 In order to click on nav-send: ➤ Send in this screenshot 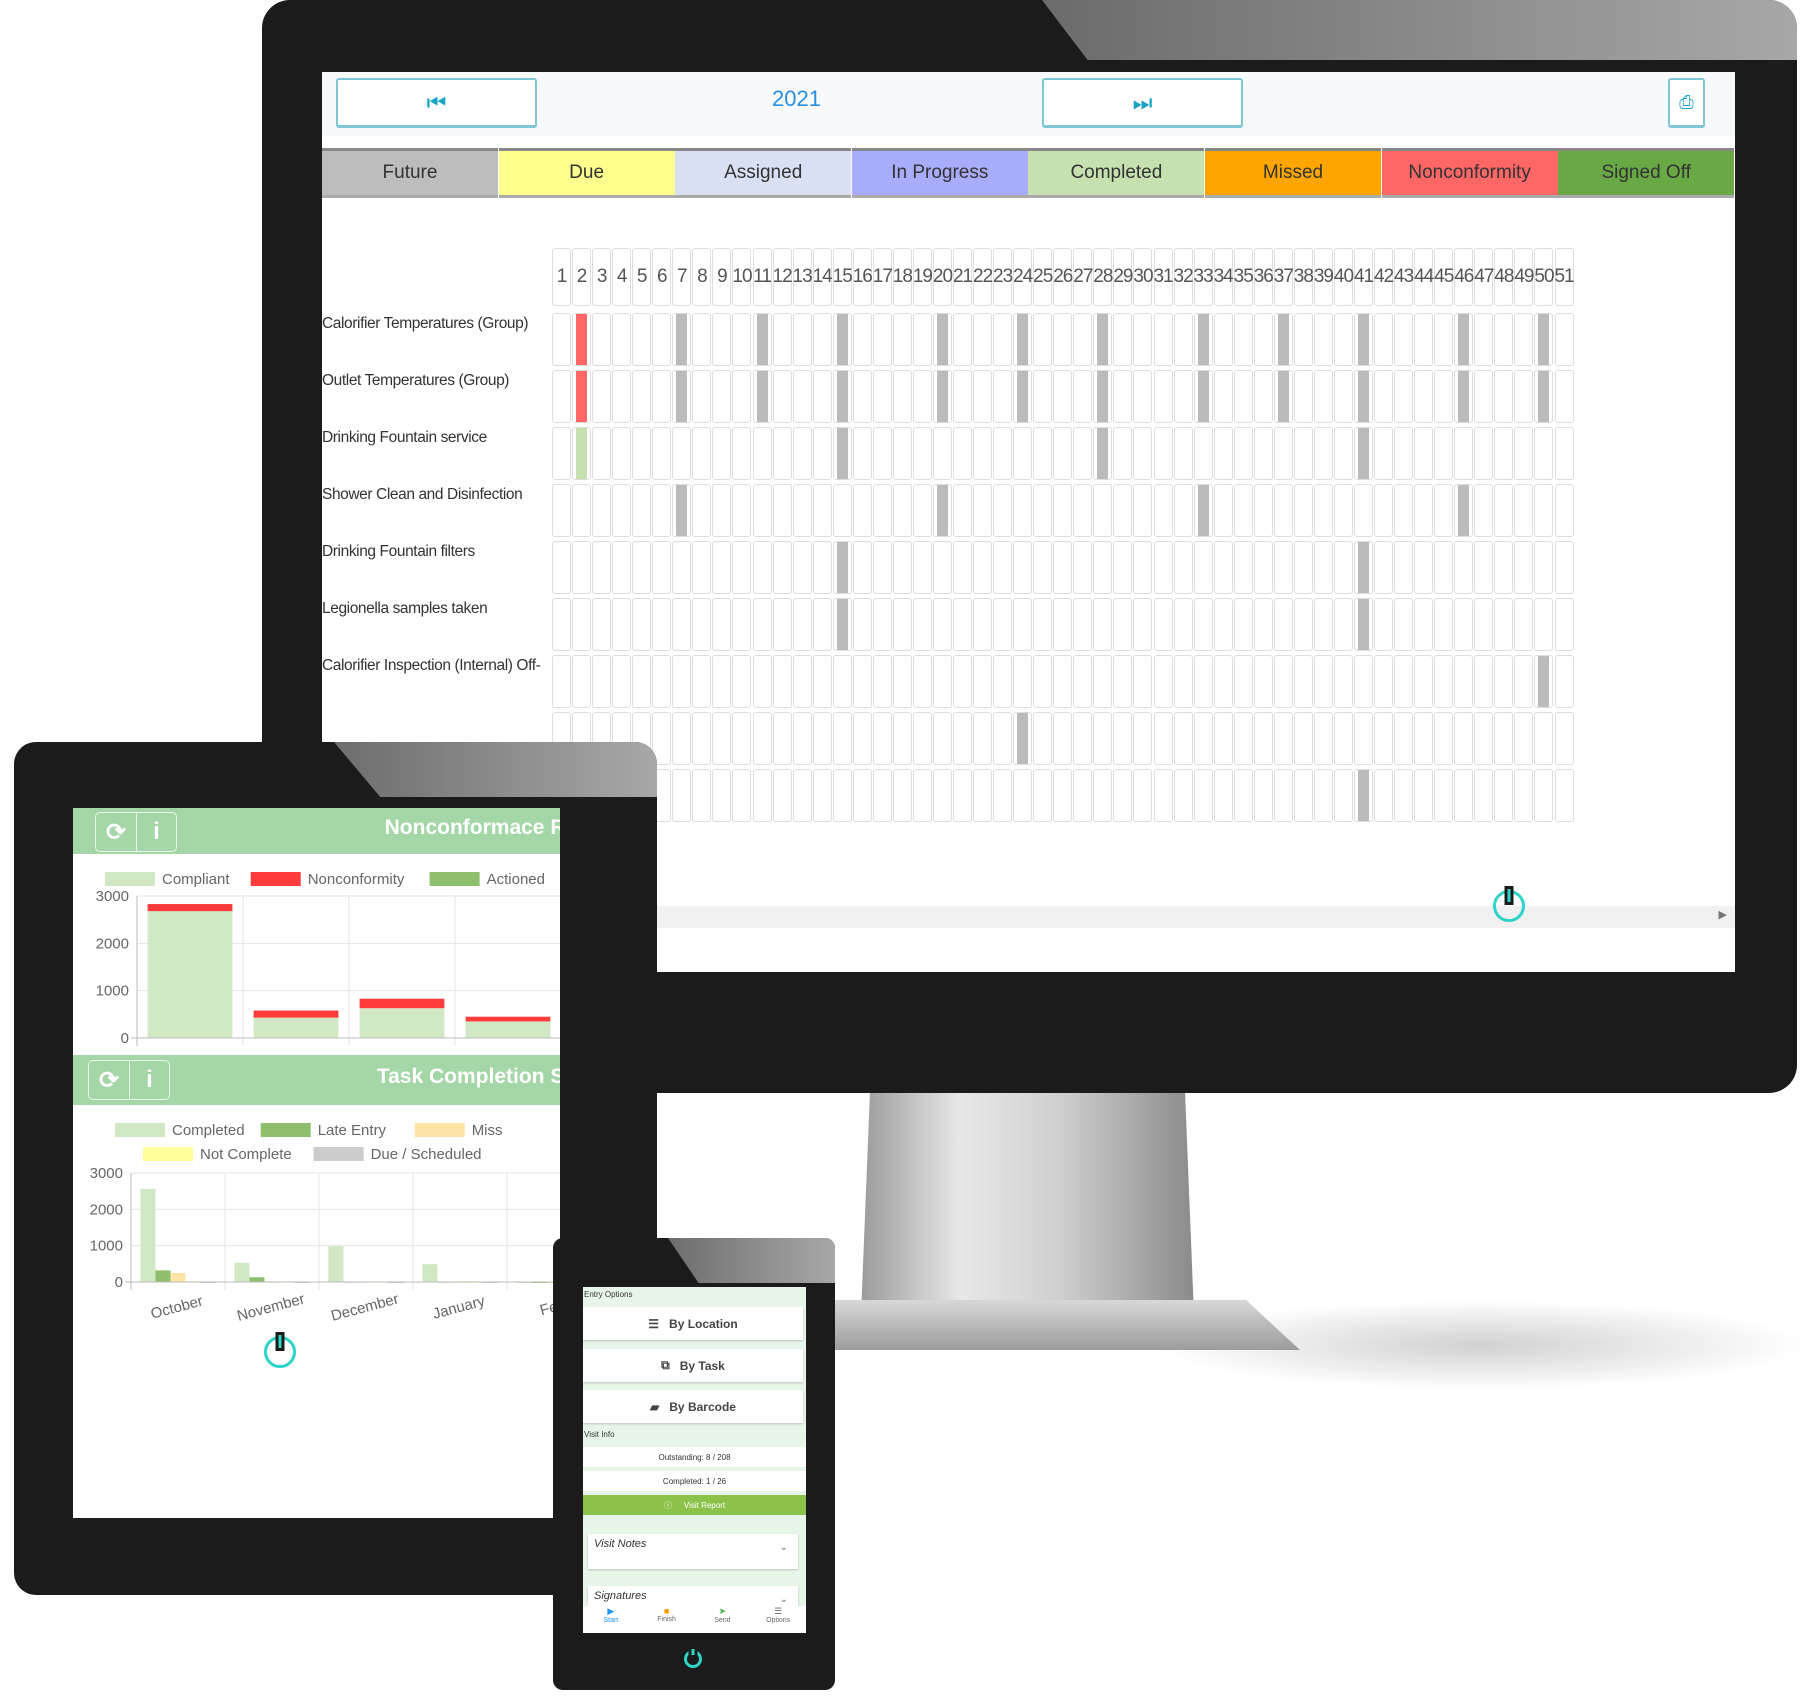, I will do `click(723, 1619)`.